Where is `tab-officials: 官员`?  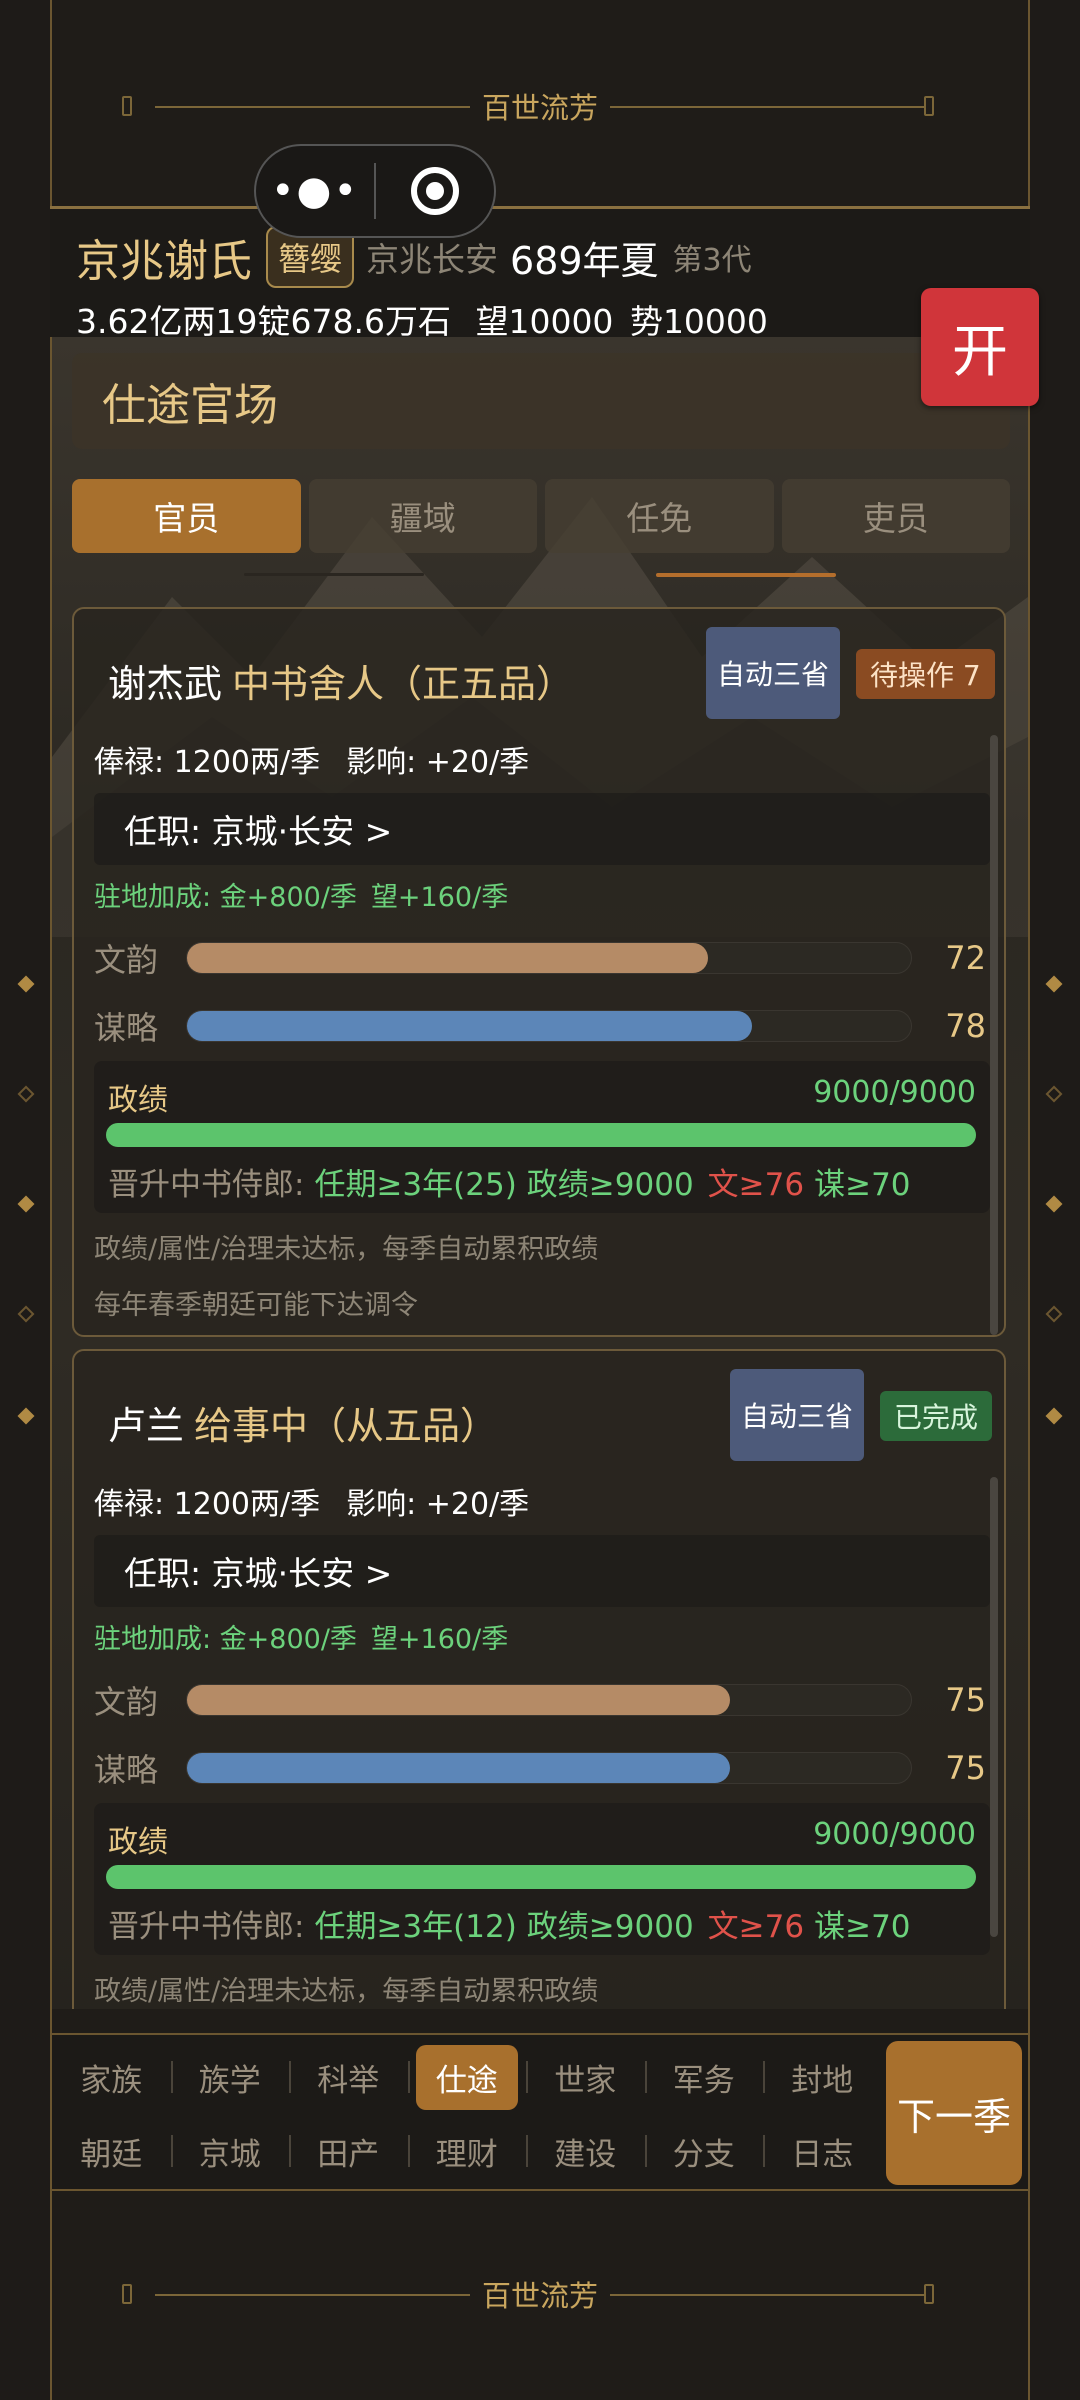
tab-officials: 官员 is located at coordinates (186, 516).